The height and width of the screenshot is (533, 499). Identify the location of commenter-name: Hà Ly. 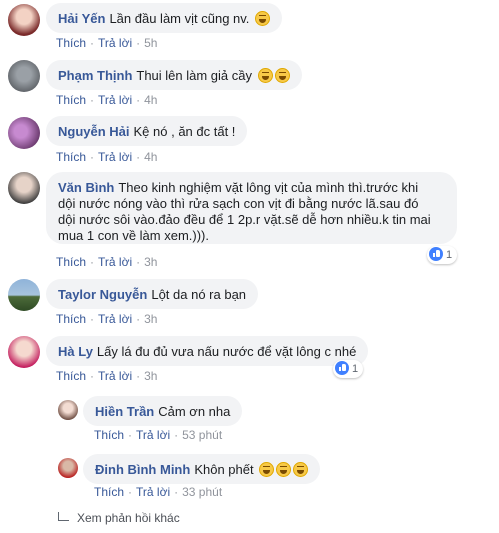
(75, 351).